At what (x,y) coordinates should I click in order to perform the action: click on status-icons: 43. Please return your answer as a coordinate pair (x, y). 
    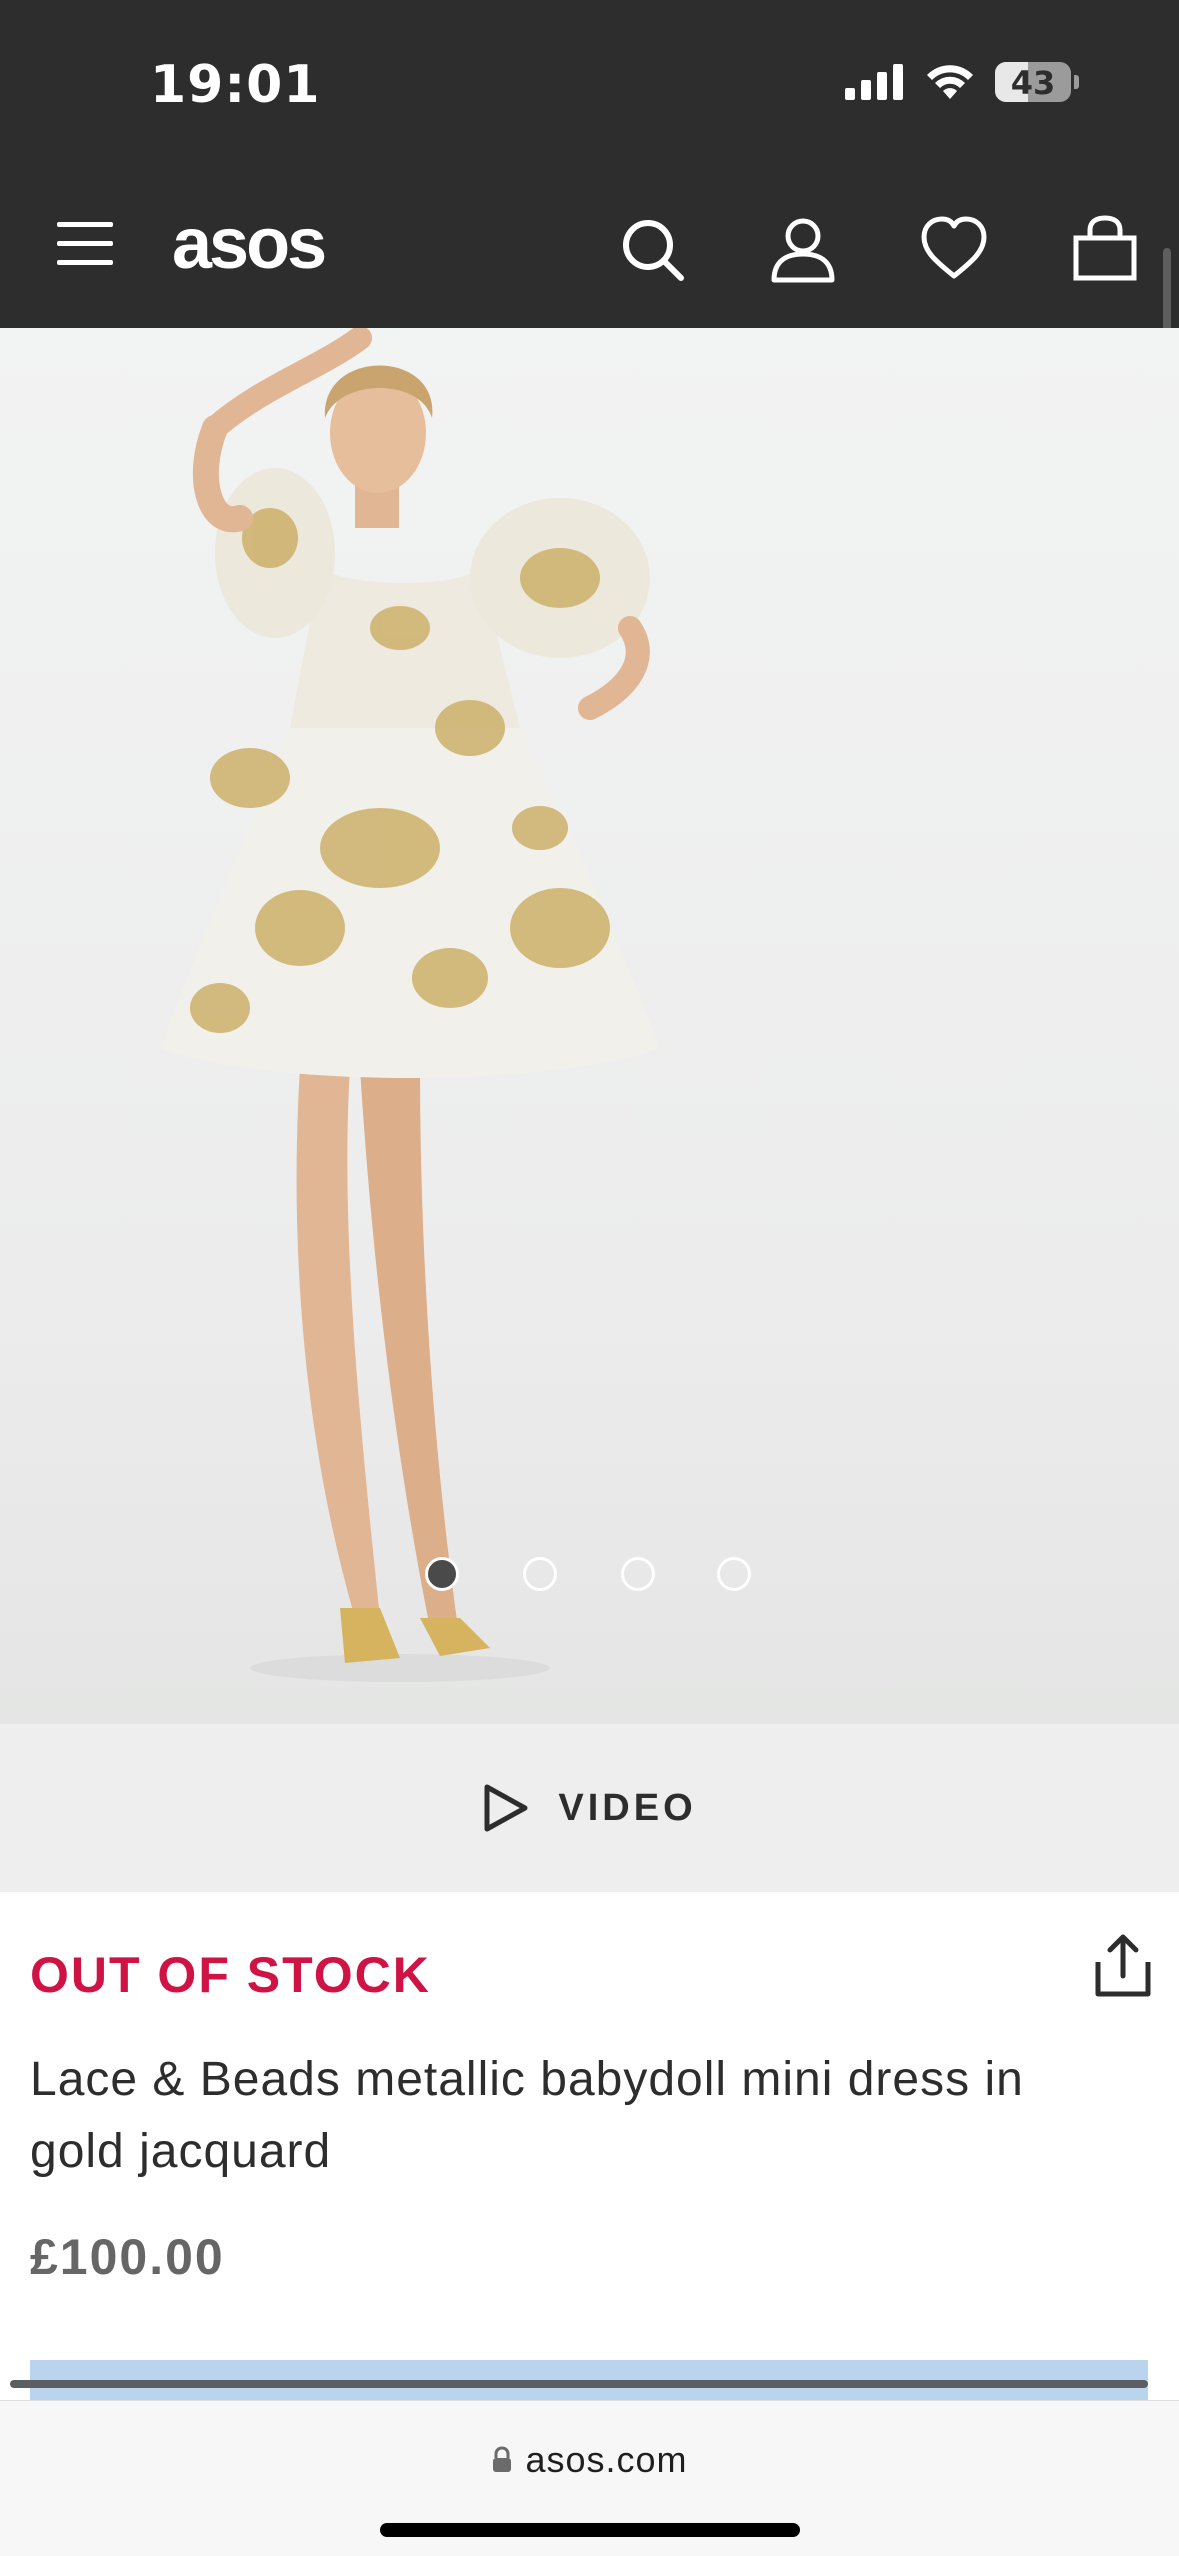
    Looking at the image, I should click on (962, 82).